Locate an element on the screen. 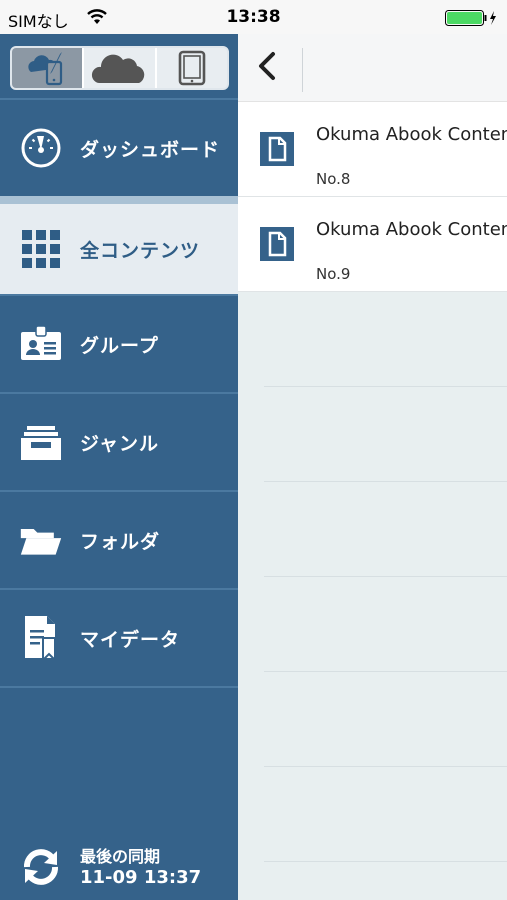  battery-charging-icon is located at coordinates (470, 18).